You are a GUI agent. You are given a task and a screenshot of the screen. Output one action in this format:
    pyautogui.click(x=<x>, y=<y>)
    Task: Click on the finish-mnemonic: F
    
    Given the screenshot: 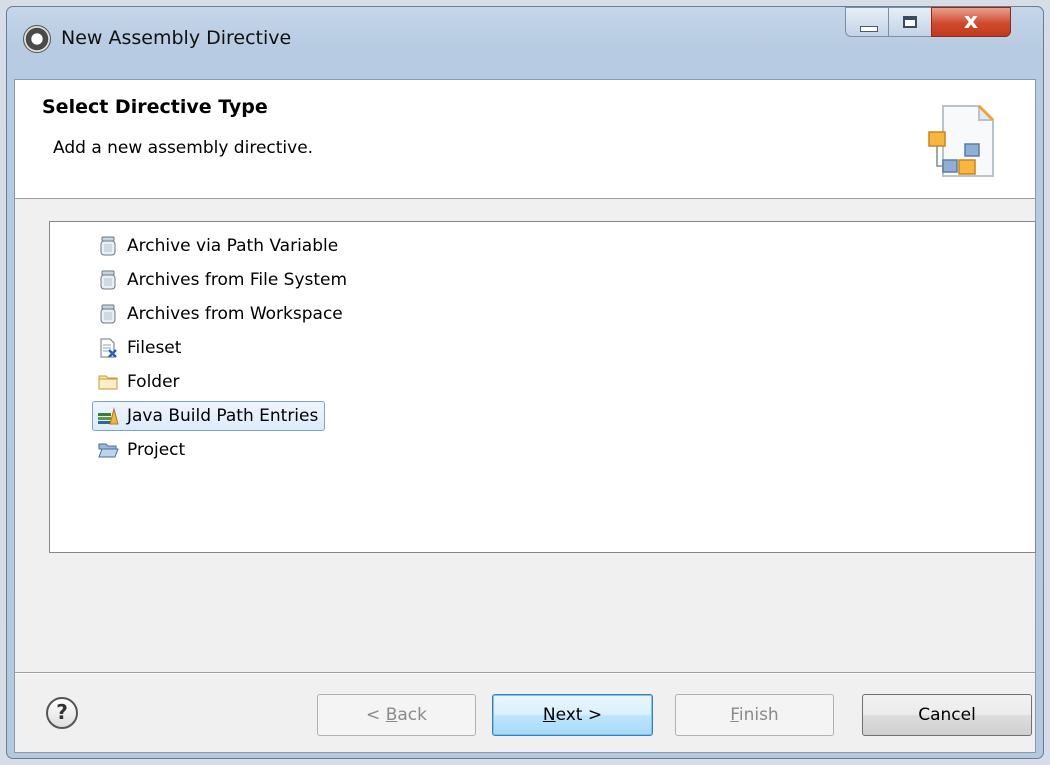 What is the action you would take?
    pyautogui.click(x=734, y=715)
    